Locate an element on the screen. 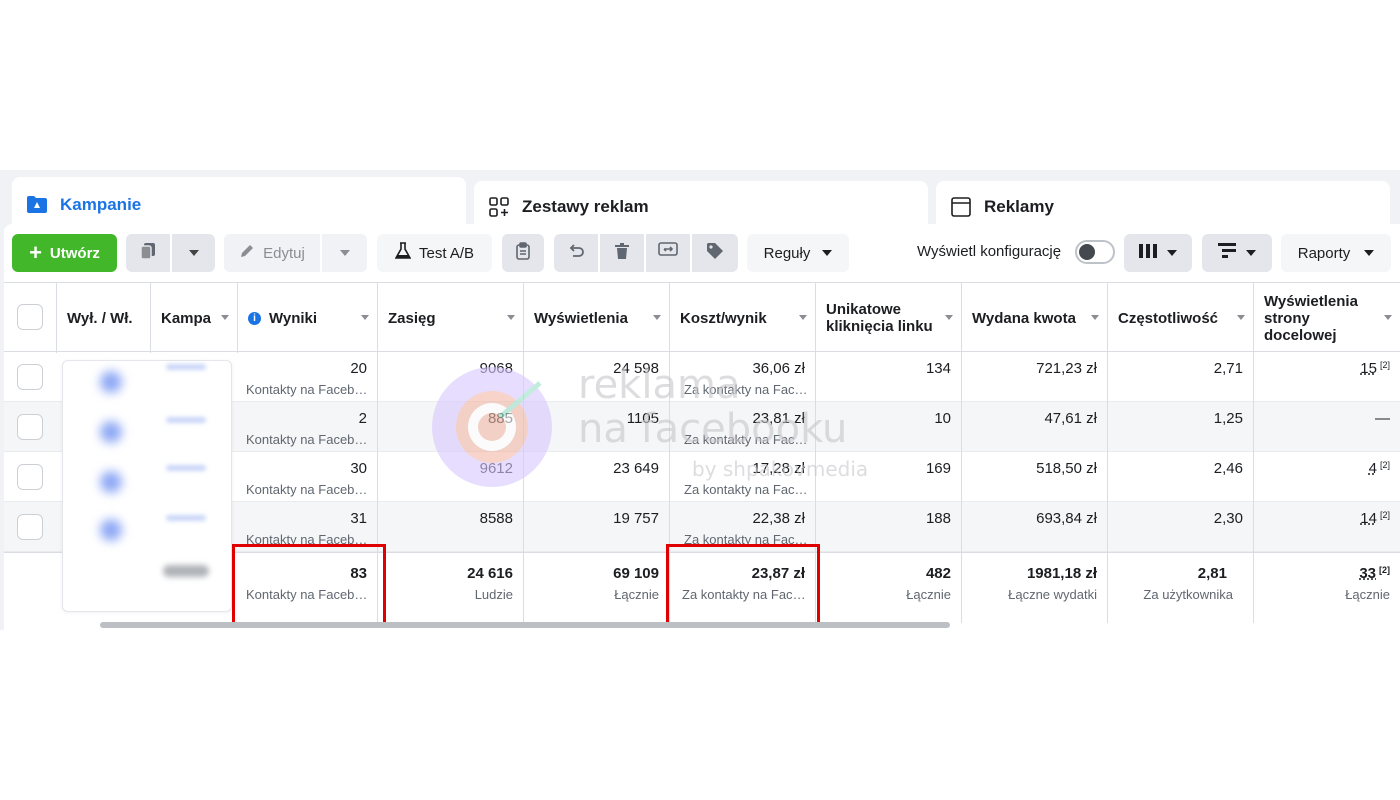 The image size is (1400, 800). header-frequency: Częstotliwość is located at coordinates (1181, 318).